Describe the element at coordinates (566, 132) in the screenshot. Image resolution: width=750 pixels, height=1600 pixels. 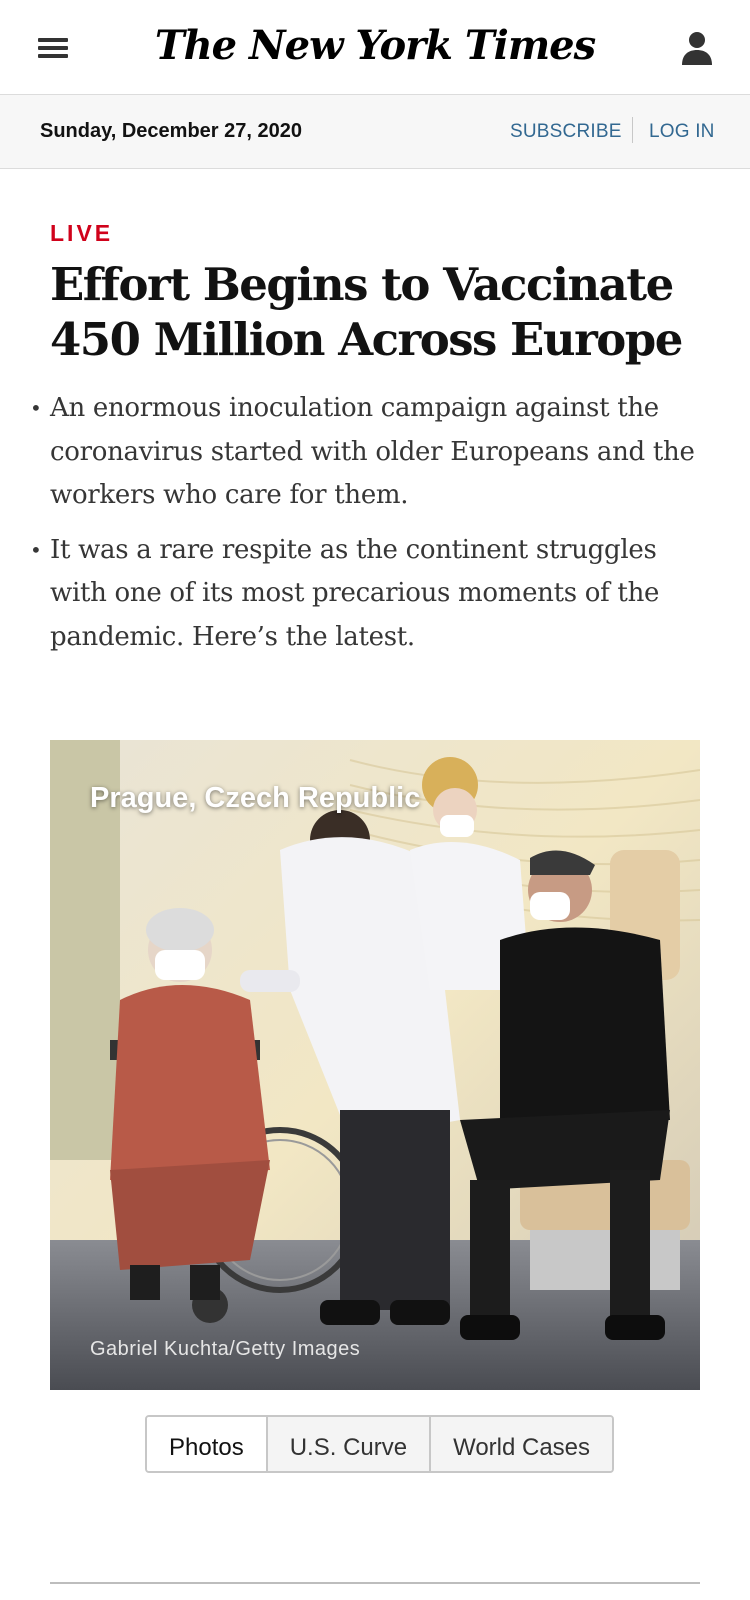
I see `subscribe-link: SUBSCRIBE` at that location.